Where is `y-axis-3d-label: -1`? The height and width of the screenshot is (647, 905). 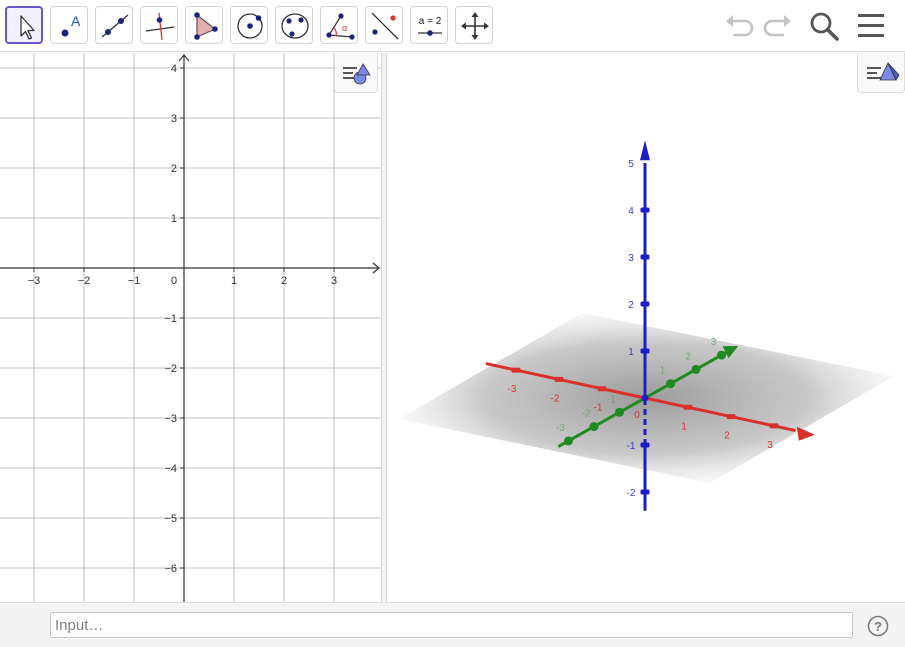 y-axis-3d-label: -1 is located at coordinates (611, 399).